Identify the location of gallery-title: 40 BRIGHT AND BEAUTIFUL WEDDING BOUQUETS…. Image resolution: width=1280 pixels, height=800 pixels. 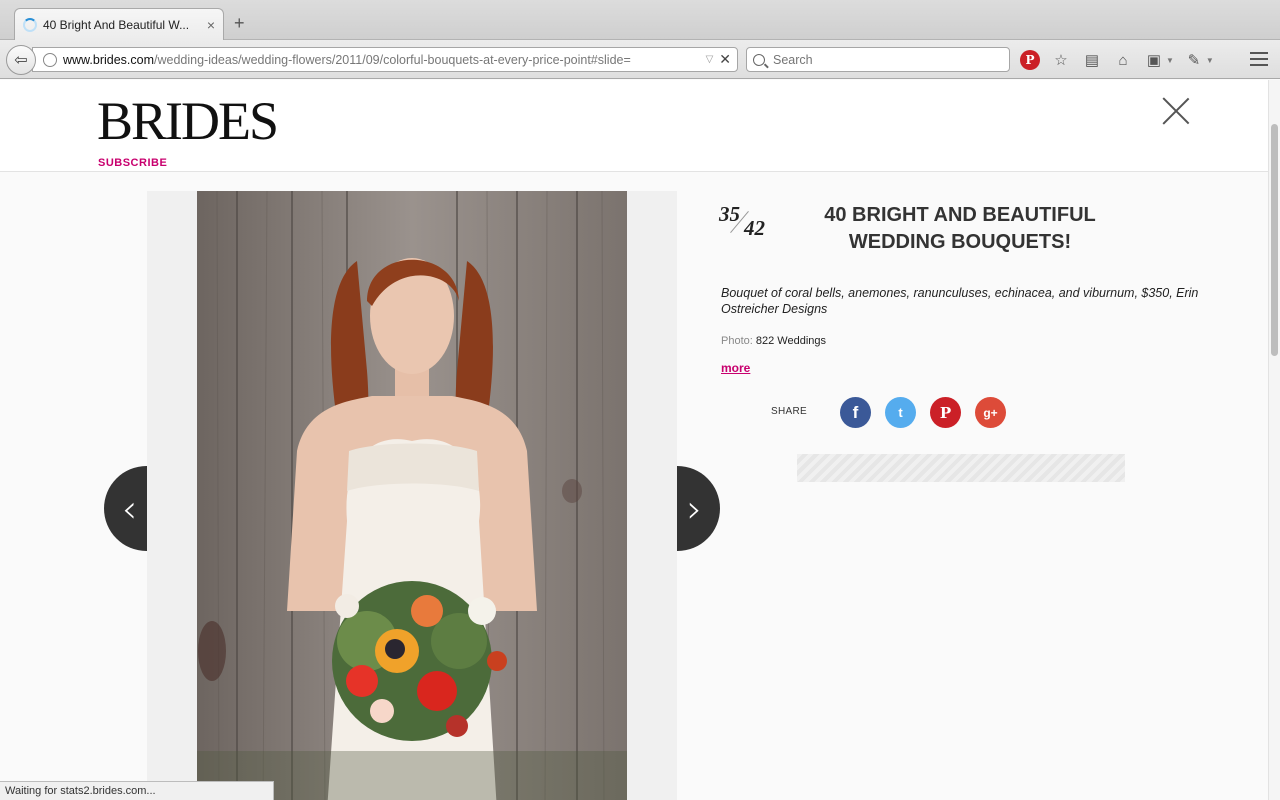
(960, 228).